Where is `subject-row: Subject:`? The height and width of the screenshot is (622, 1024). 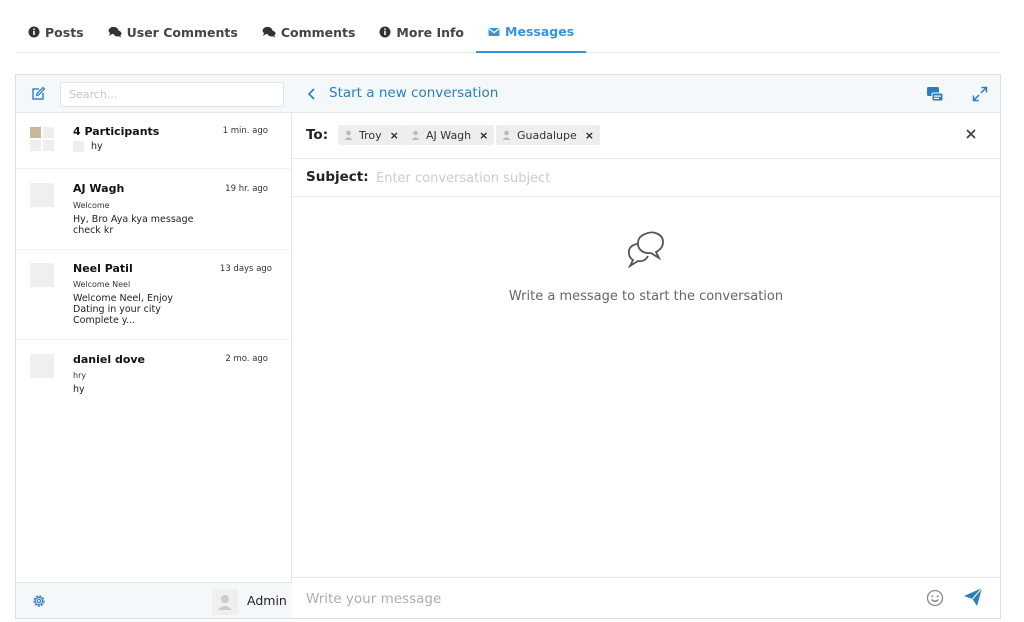
subject-row: Subject: is located at coordinates (646, 178).